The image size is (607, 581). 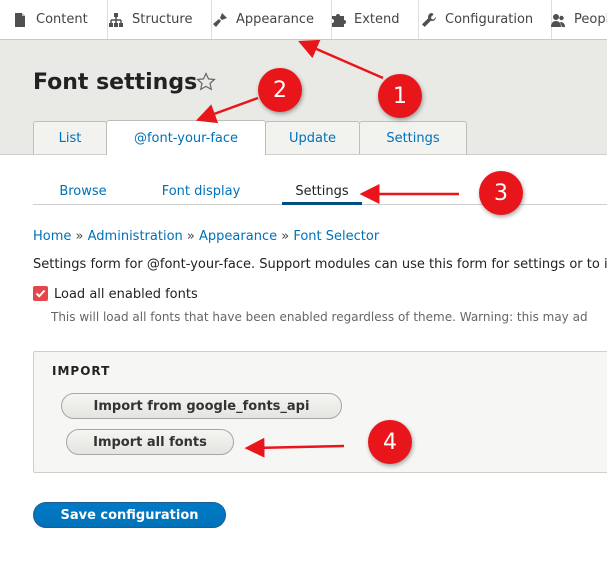 I want to click on toolbar-item-label: People, so click(x=590, y=19).